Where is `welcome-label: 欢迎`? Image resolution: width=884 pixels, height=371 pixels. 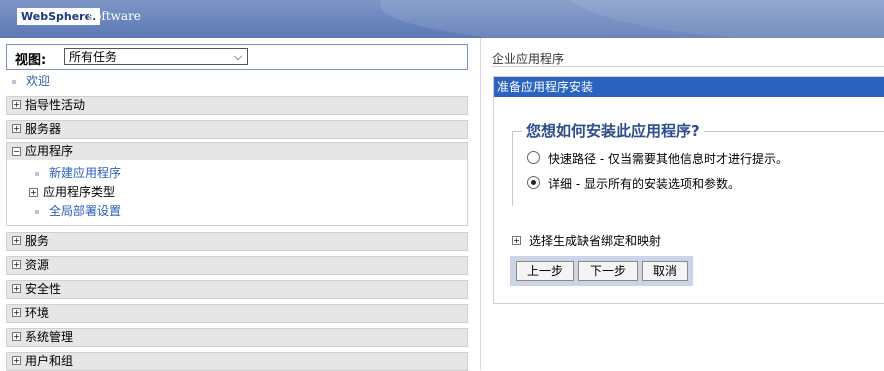 welcome-label: 欢迎 is located at coordinates (38, 81).